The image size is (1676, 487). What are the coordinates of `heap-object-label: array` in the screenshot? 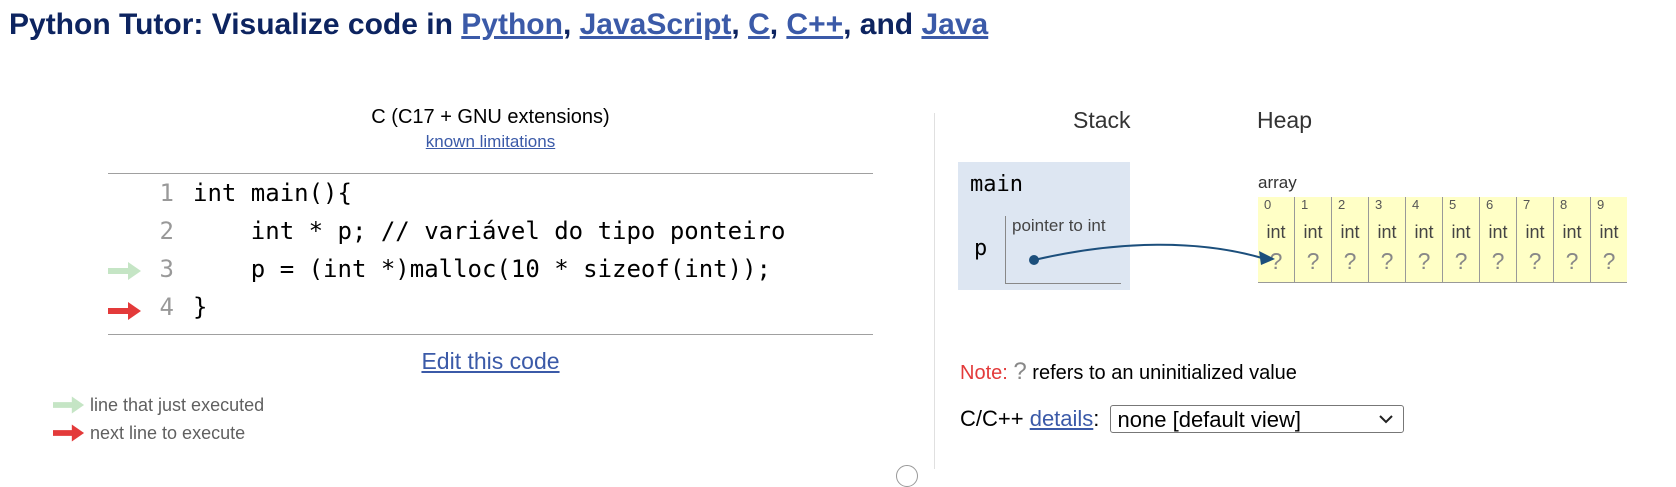 It's located at (1277, 182).